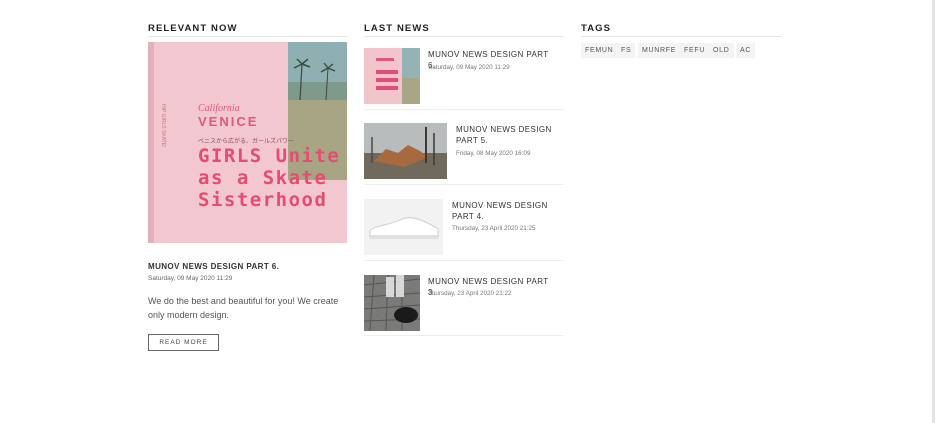 This screenshot has width=935, height=423. I want to click on last-news-heading: LAST NEWS, so click(397, 28).